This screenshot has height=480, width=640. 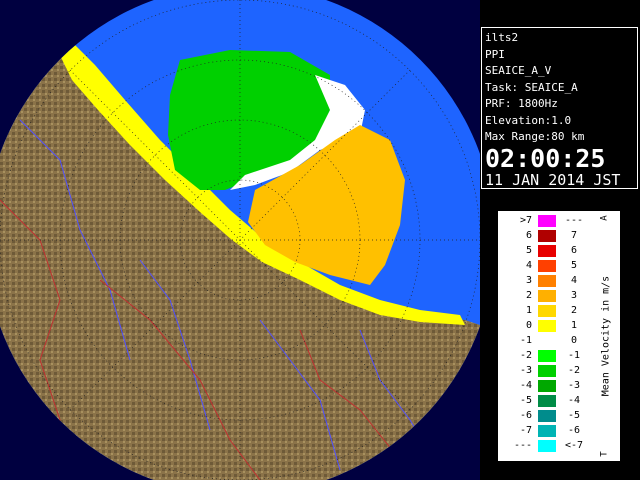 I want to click on legend-left-label: -6, so click(x=525, y=415).